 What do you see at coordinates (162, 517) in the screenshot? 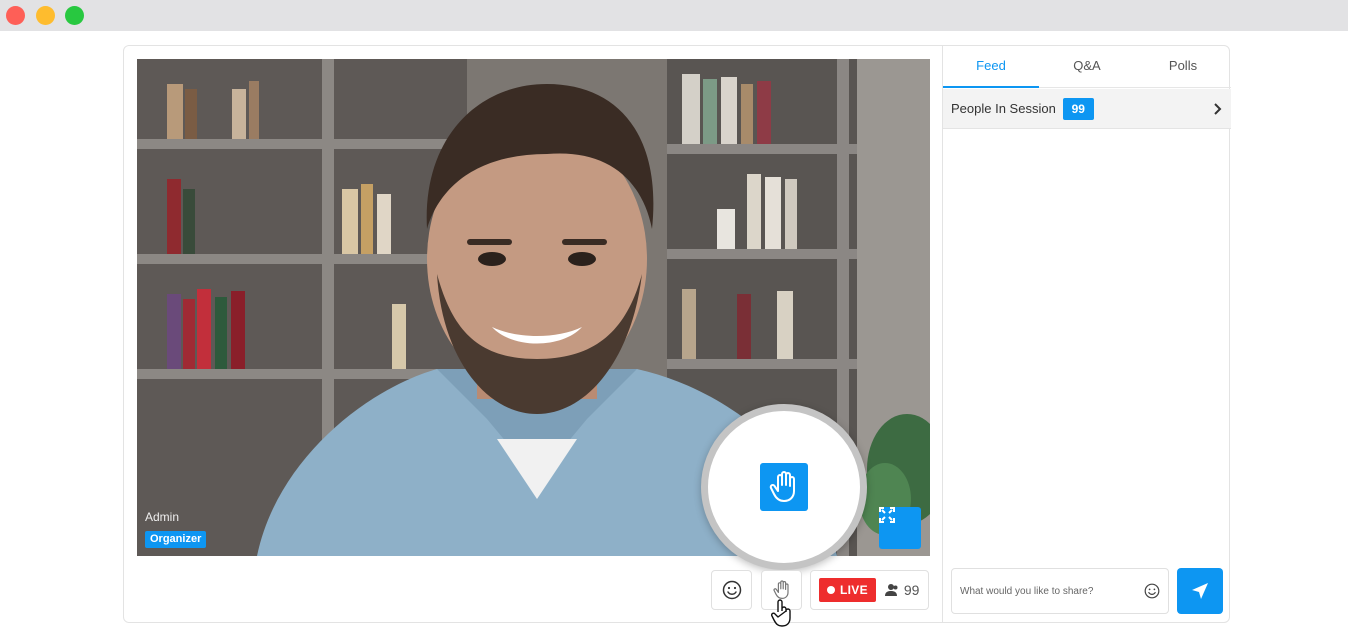
I see `presenter-name: Admin` at bounding box center [162, 517].